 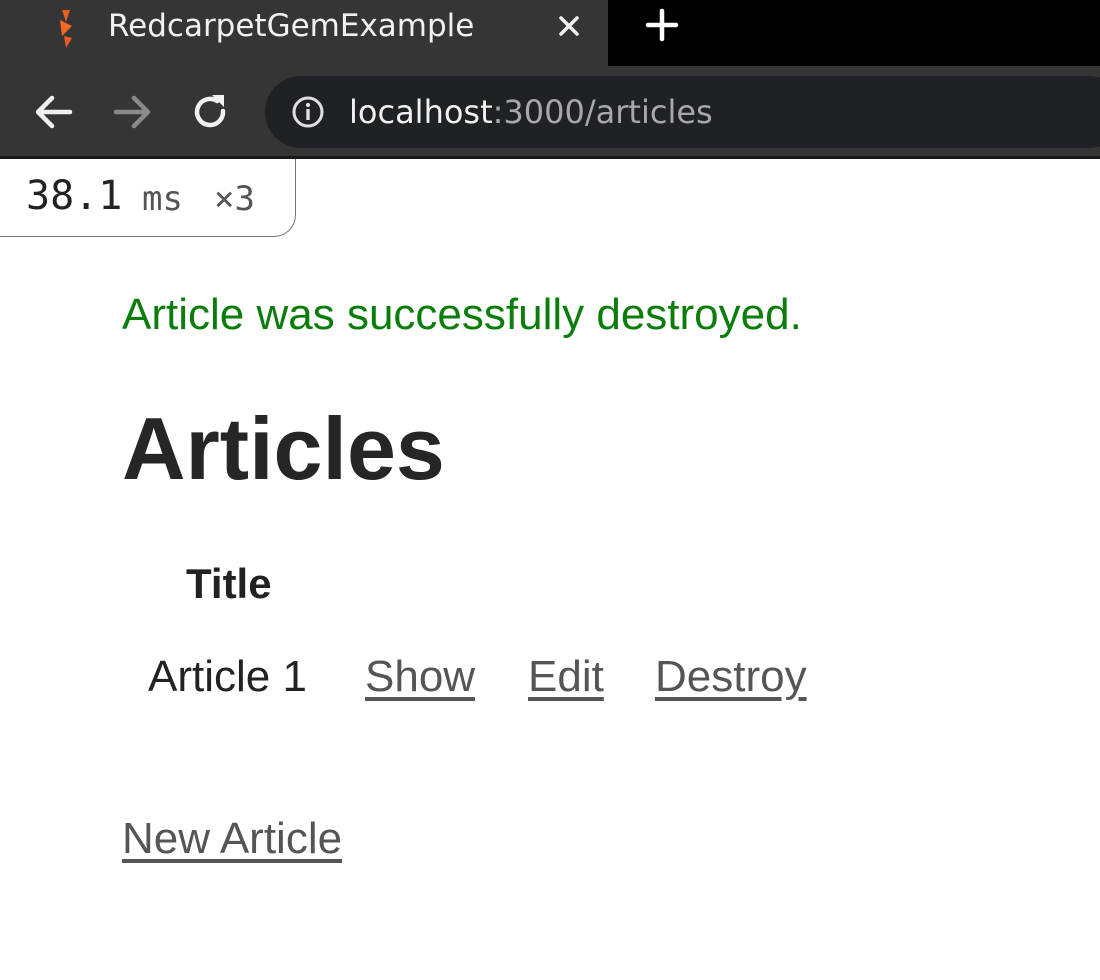 I want to click on new-article-link: New Article, so click(x=232, y=839).